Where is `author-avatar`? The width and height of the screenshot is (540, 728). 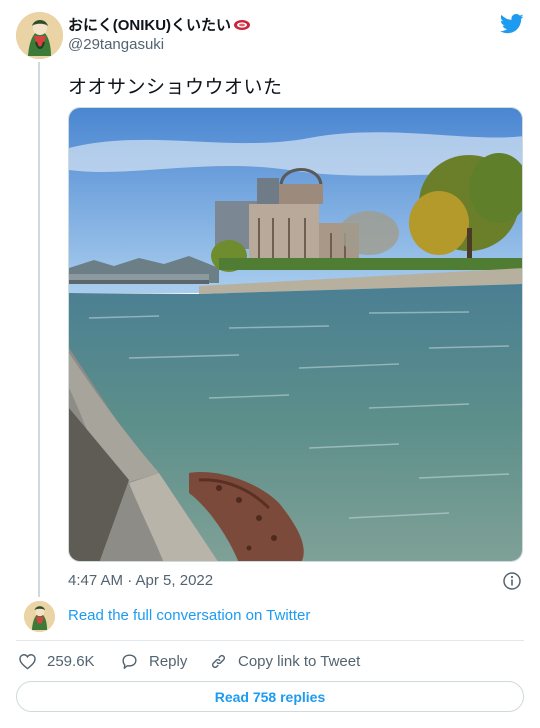 author-avatar is located at coordinates (39, 35).